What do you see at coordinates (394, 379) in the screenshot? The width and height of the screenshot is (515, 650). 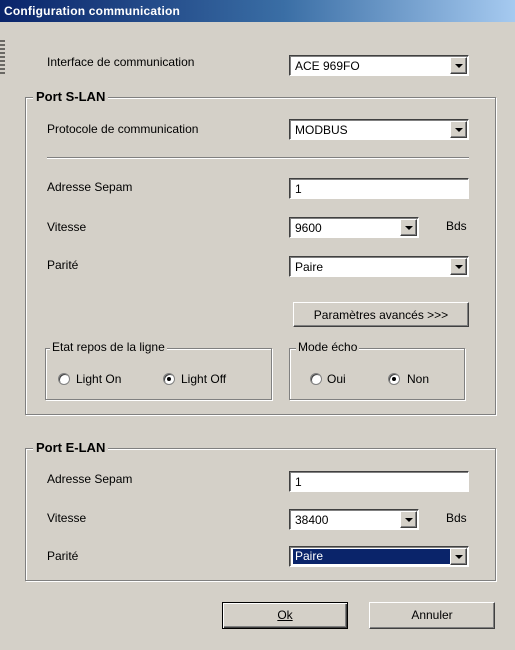 I see `echo-no-radio` at bounding box center [394, 379].